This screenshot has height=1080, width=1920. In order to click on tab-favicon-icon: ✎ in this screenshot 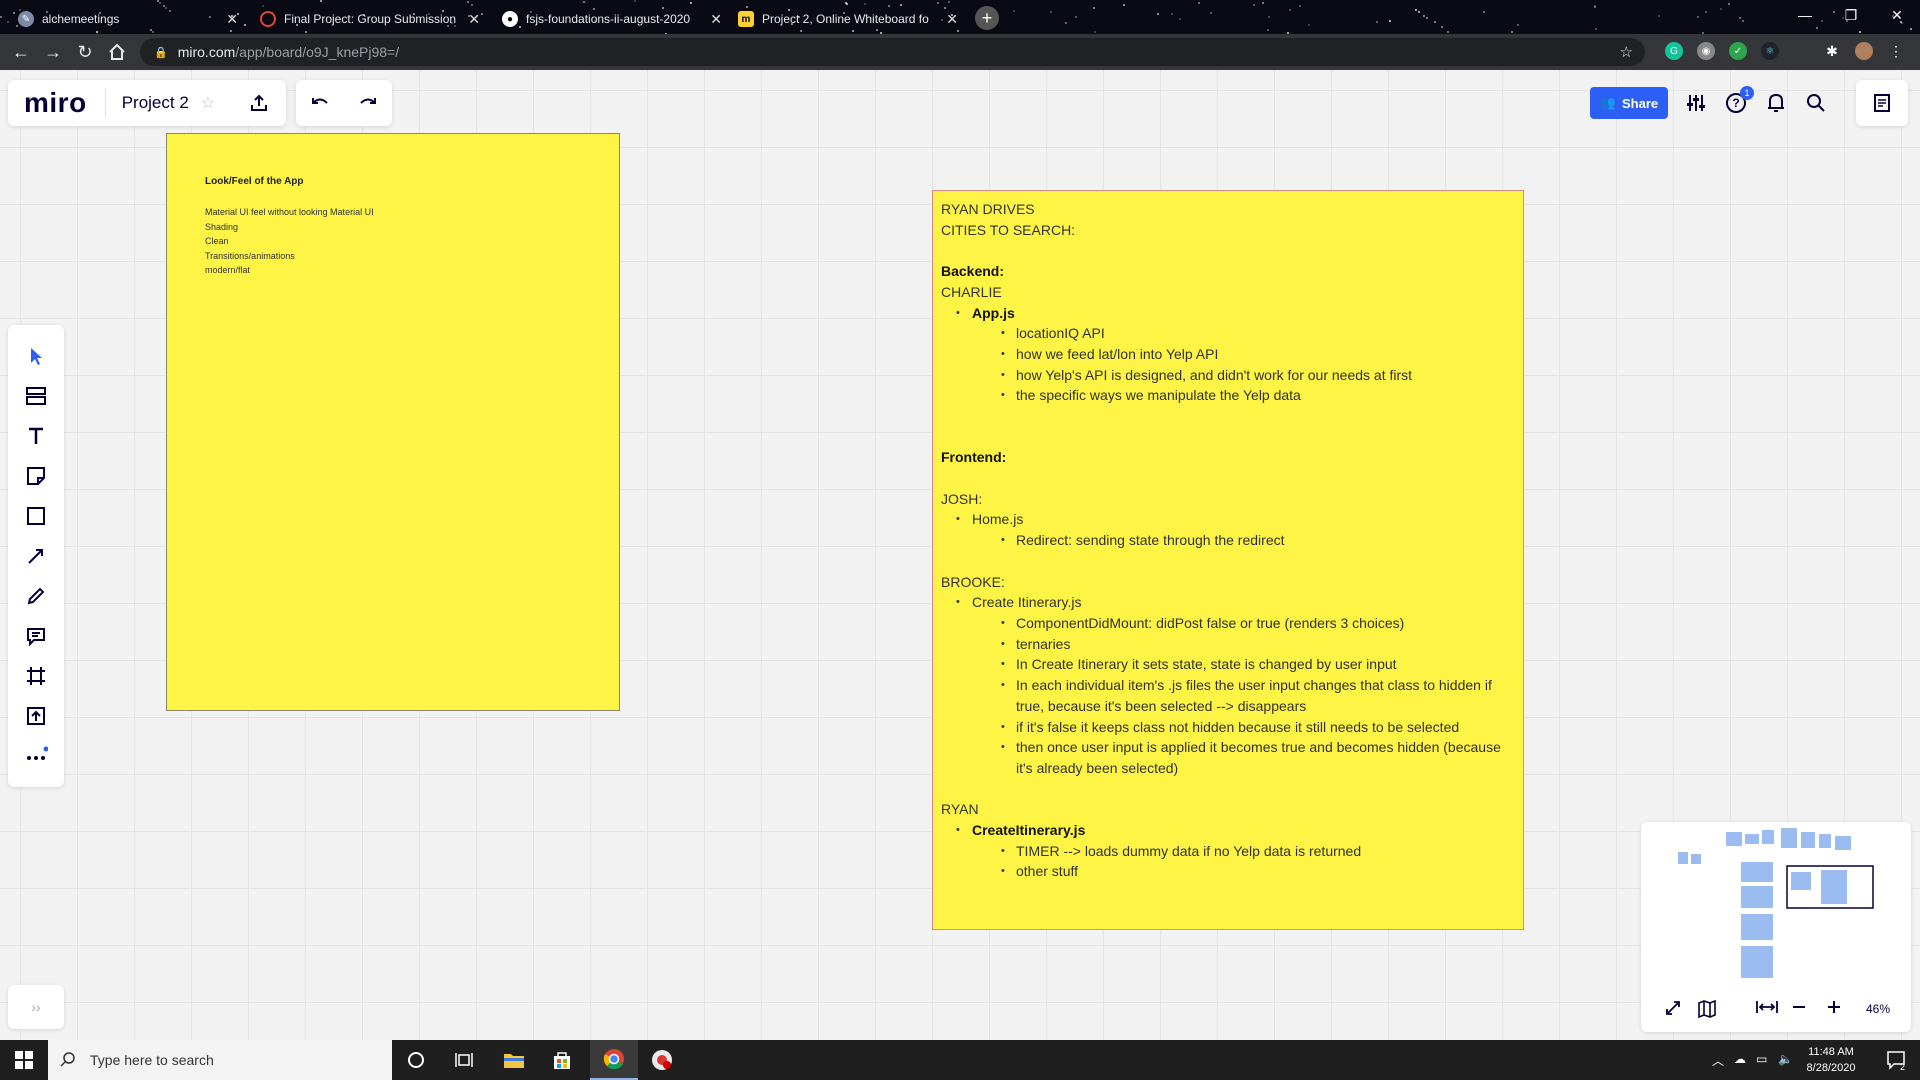, I will do `click(26, 19)`.